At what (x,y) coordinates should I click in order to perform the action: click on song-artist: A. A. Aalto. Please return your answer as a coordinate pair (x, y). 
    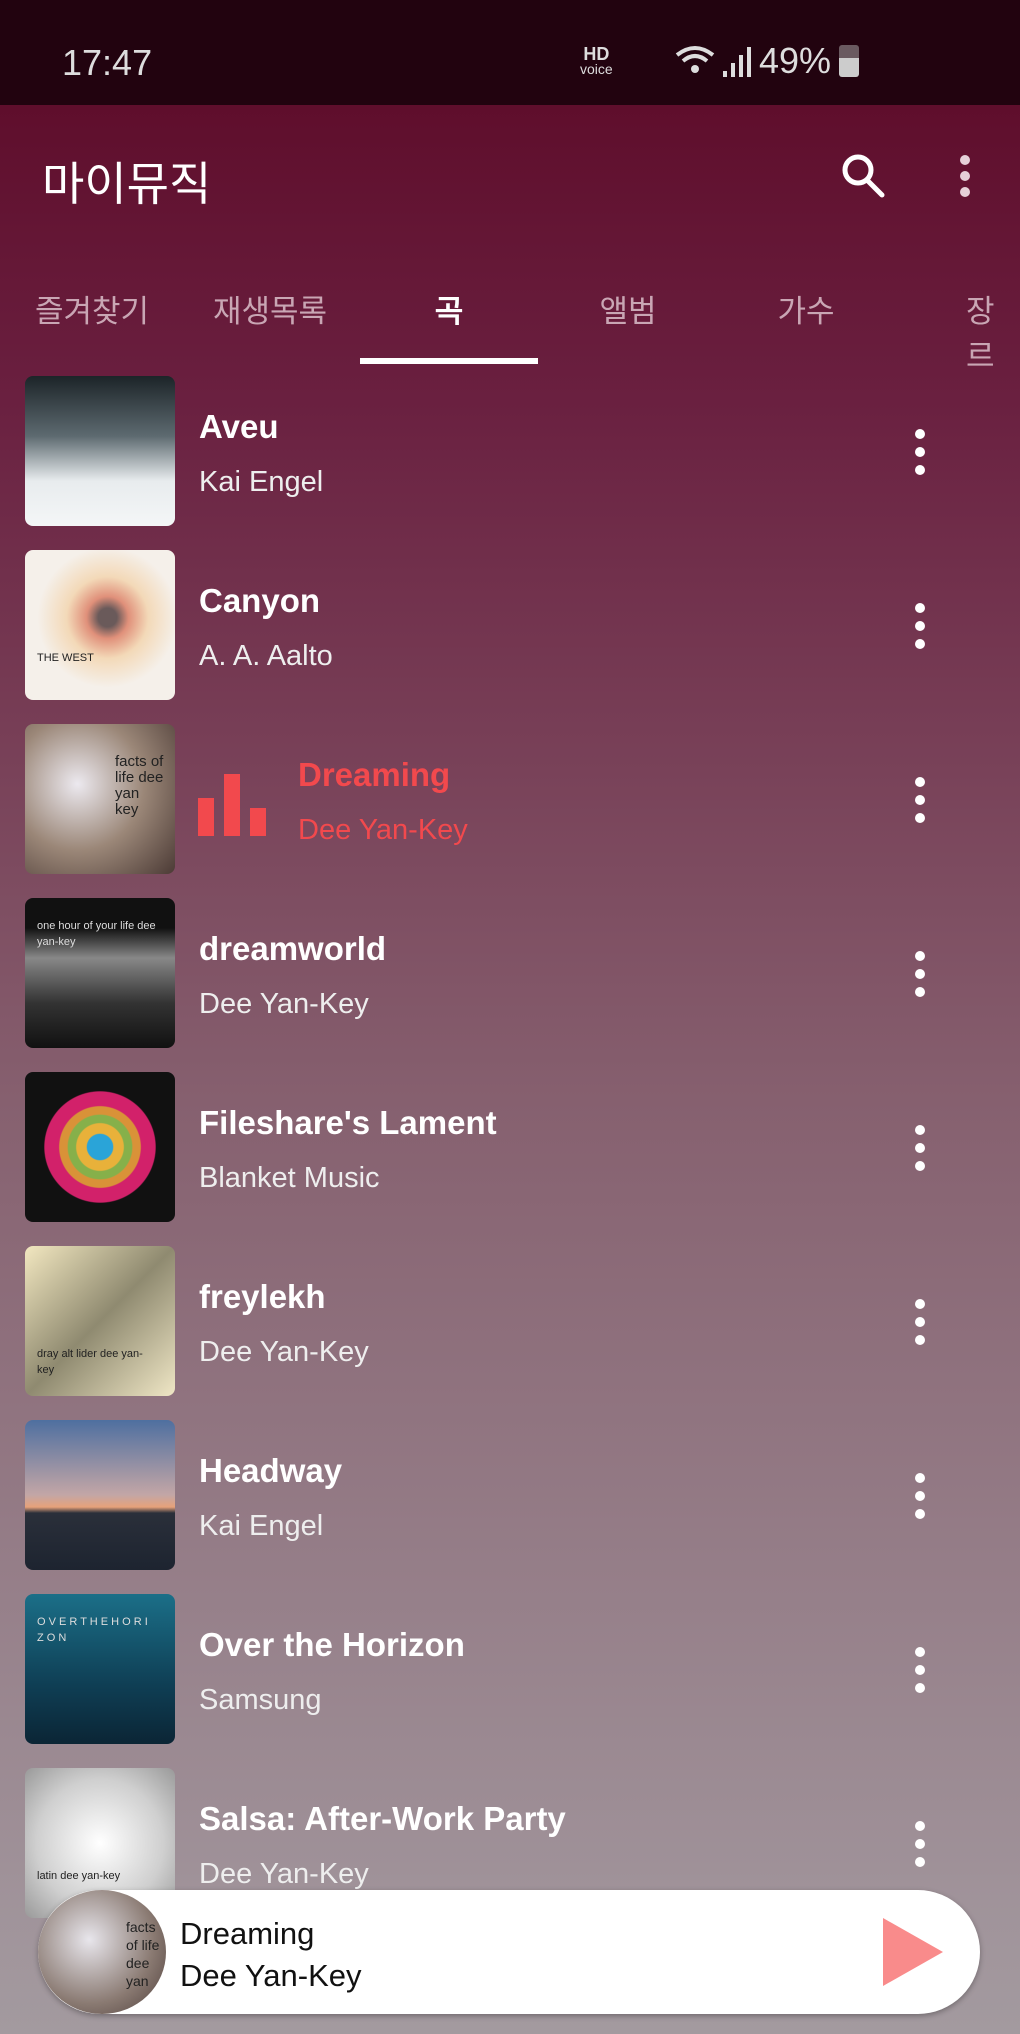
    Looking at the image, I should click on (266, 656).